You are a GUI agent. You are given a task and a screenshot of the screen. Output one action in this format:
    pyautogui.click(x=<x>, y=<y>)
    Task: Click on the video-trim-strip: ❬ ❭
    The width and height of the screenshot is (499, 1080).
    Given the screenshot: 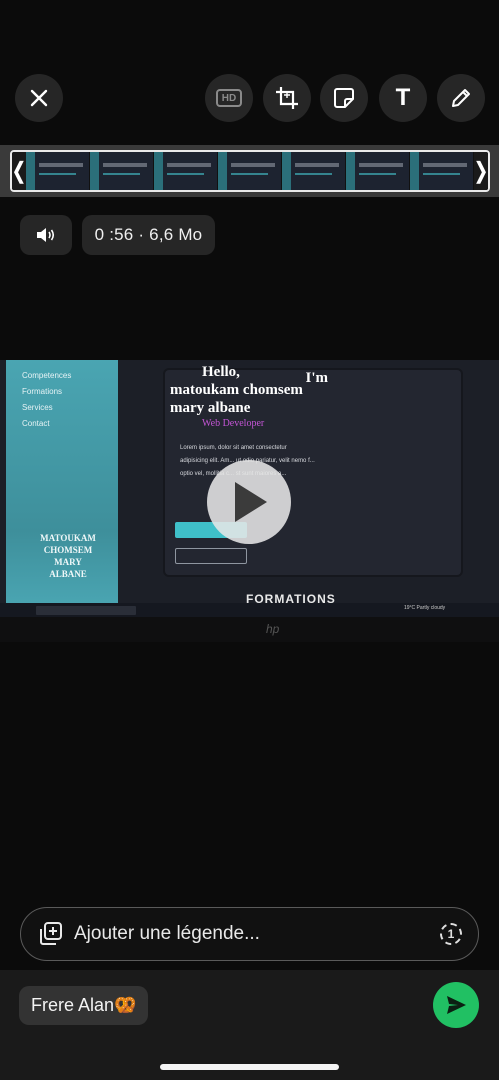 What is the action you would take?
    pyautogui.click(x=249, y=171)
    